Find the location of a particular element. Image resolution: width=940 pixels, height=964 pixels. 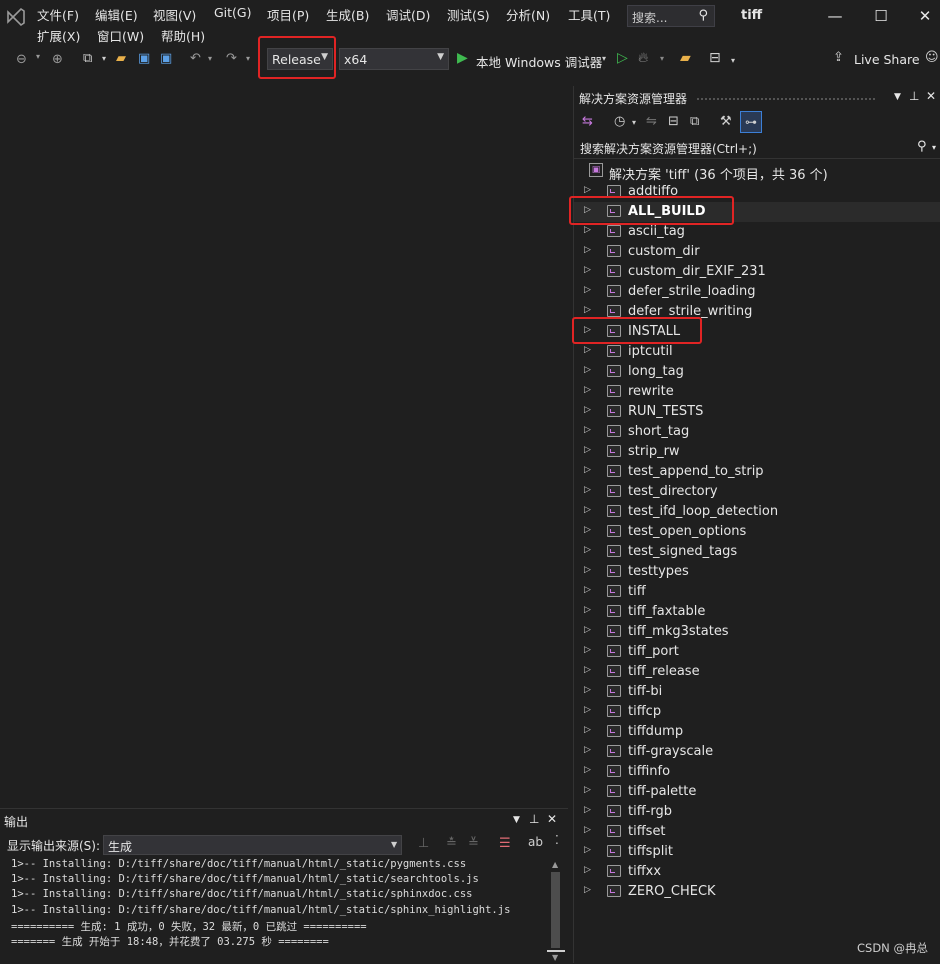

redo-icon: ↷ is located at coordinates (231, 58).